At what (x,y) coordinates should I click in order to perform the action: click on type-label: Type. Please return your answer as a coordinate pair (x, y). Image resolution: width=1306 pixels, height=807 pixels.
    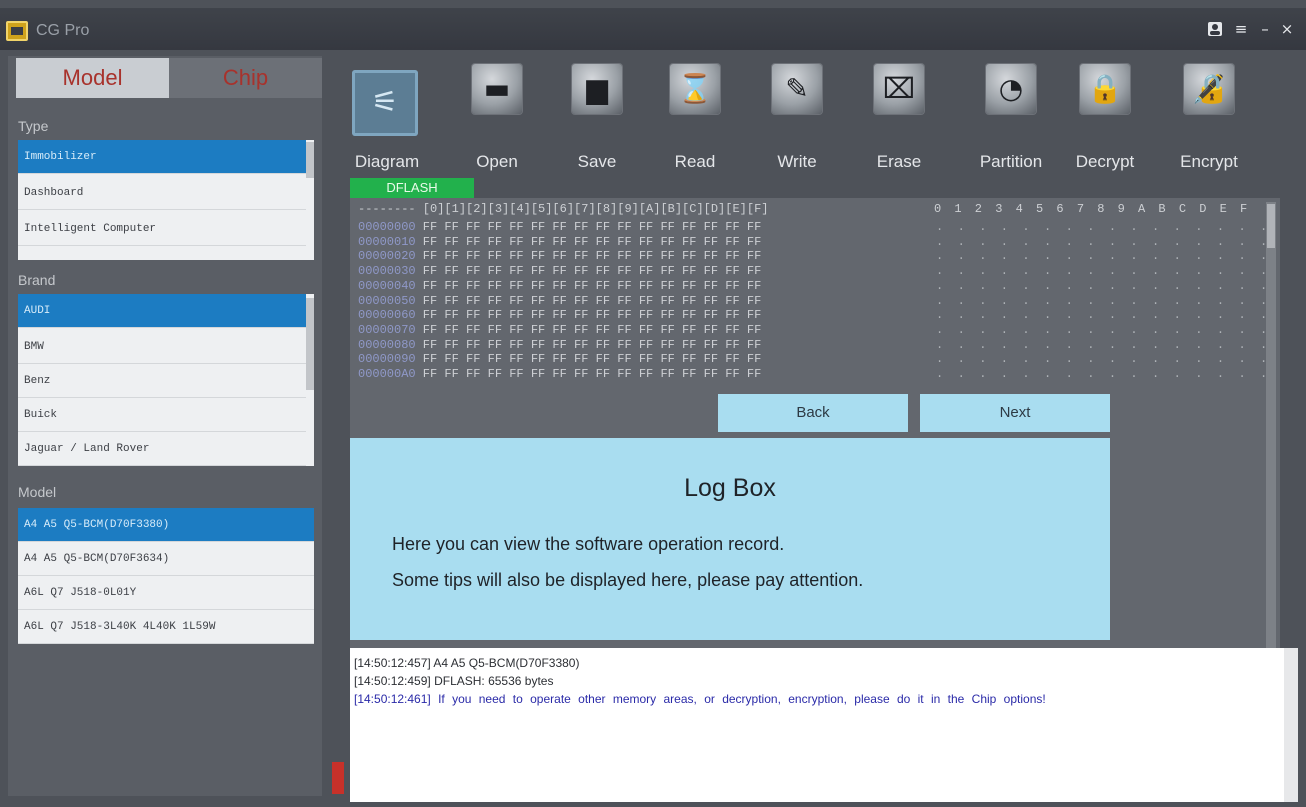
    Looking at the image, I should click on (33, 126).